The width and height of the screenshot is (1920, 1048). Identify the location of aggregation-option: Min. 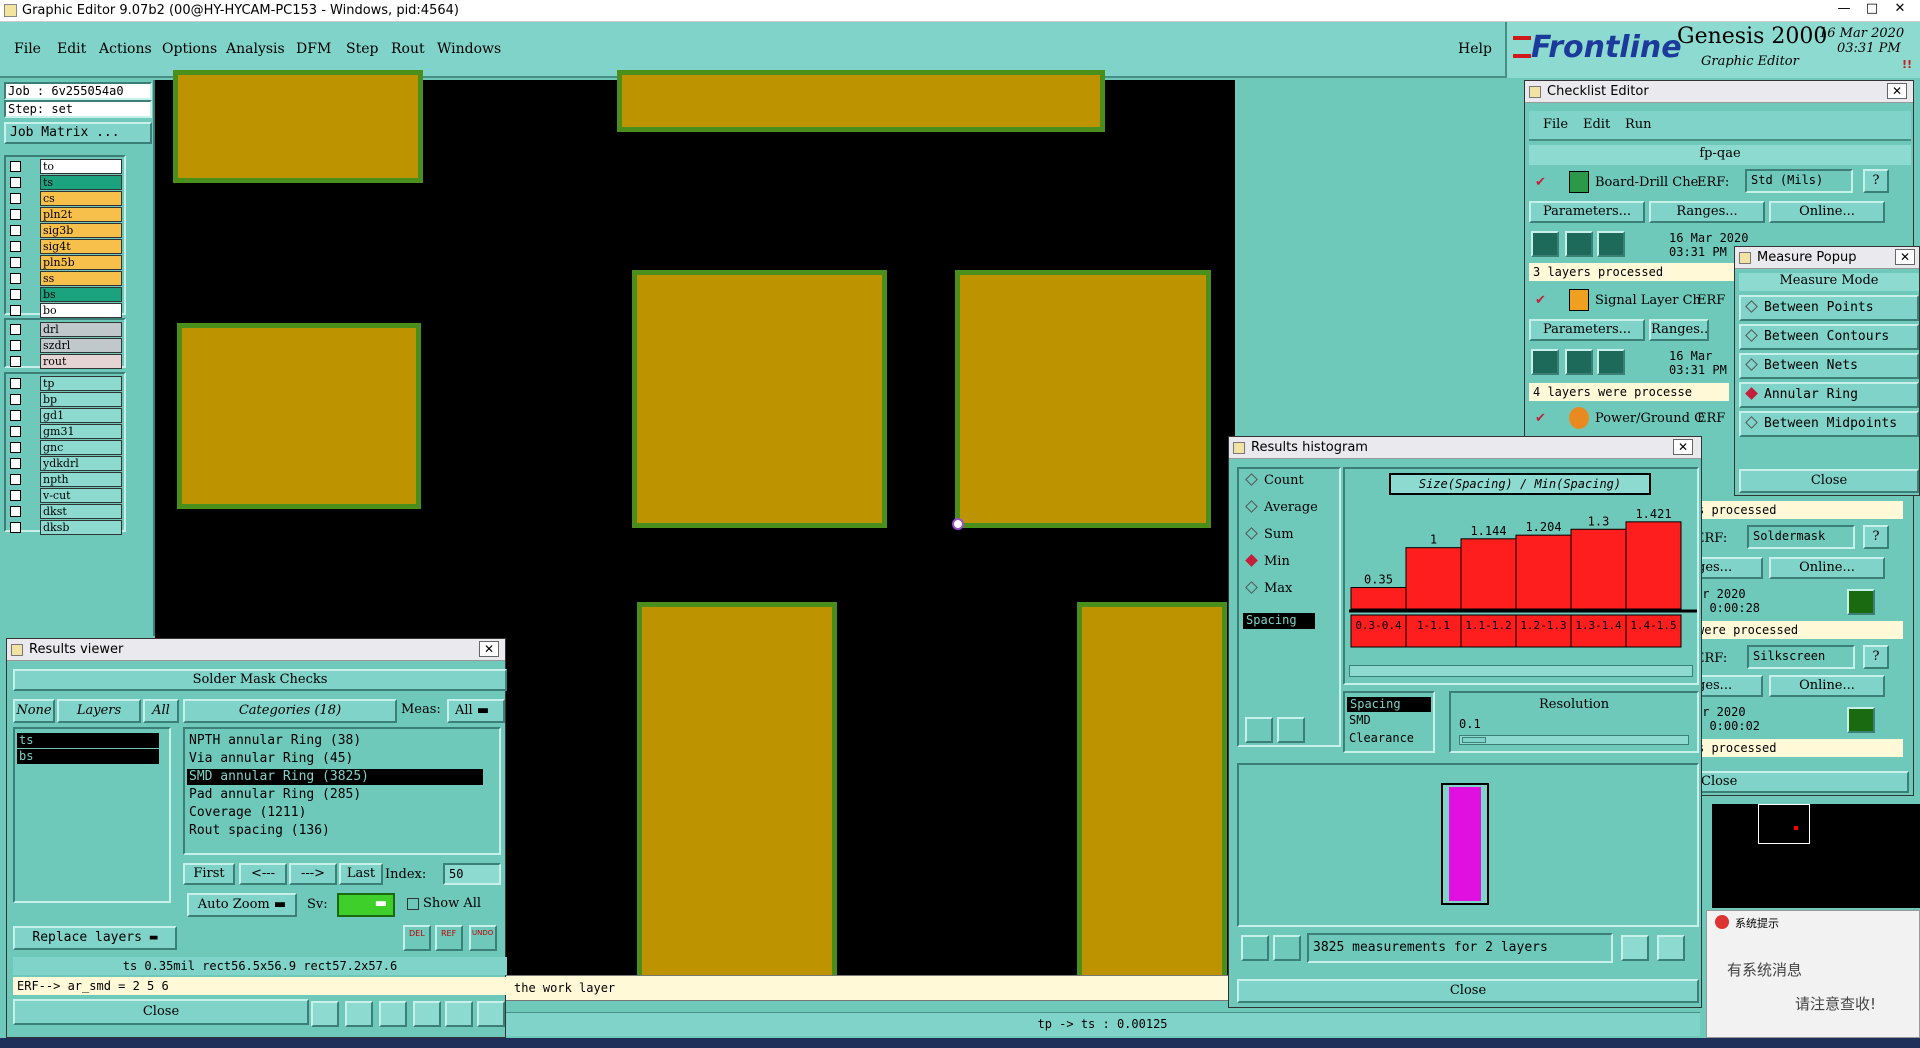
(1267, 561).